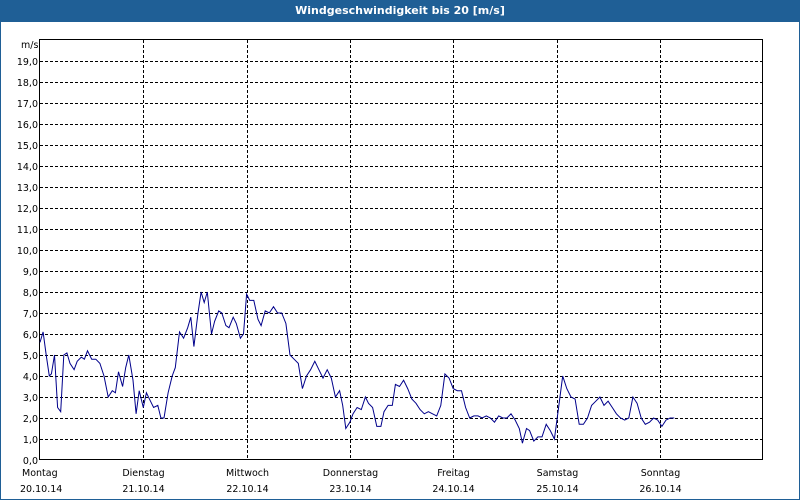 The width and height of the screenshot is (800, 500). What do you see at coordinates (30, 356) in the screenshot?
I see `y-tick-label: 5,0` at bounding box center [30, 356].